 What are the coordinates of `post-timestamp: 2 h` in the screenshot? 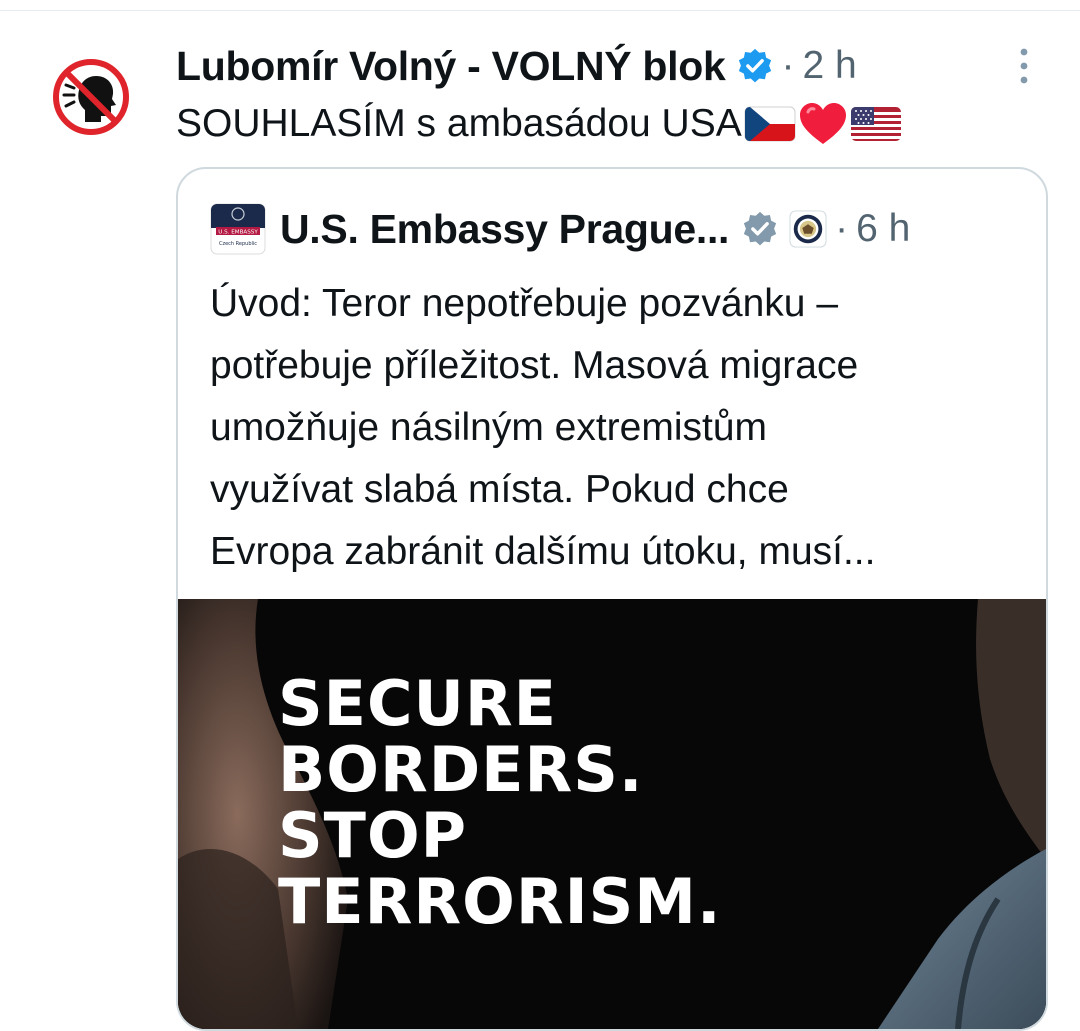 It's located at (830, 66).